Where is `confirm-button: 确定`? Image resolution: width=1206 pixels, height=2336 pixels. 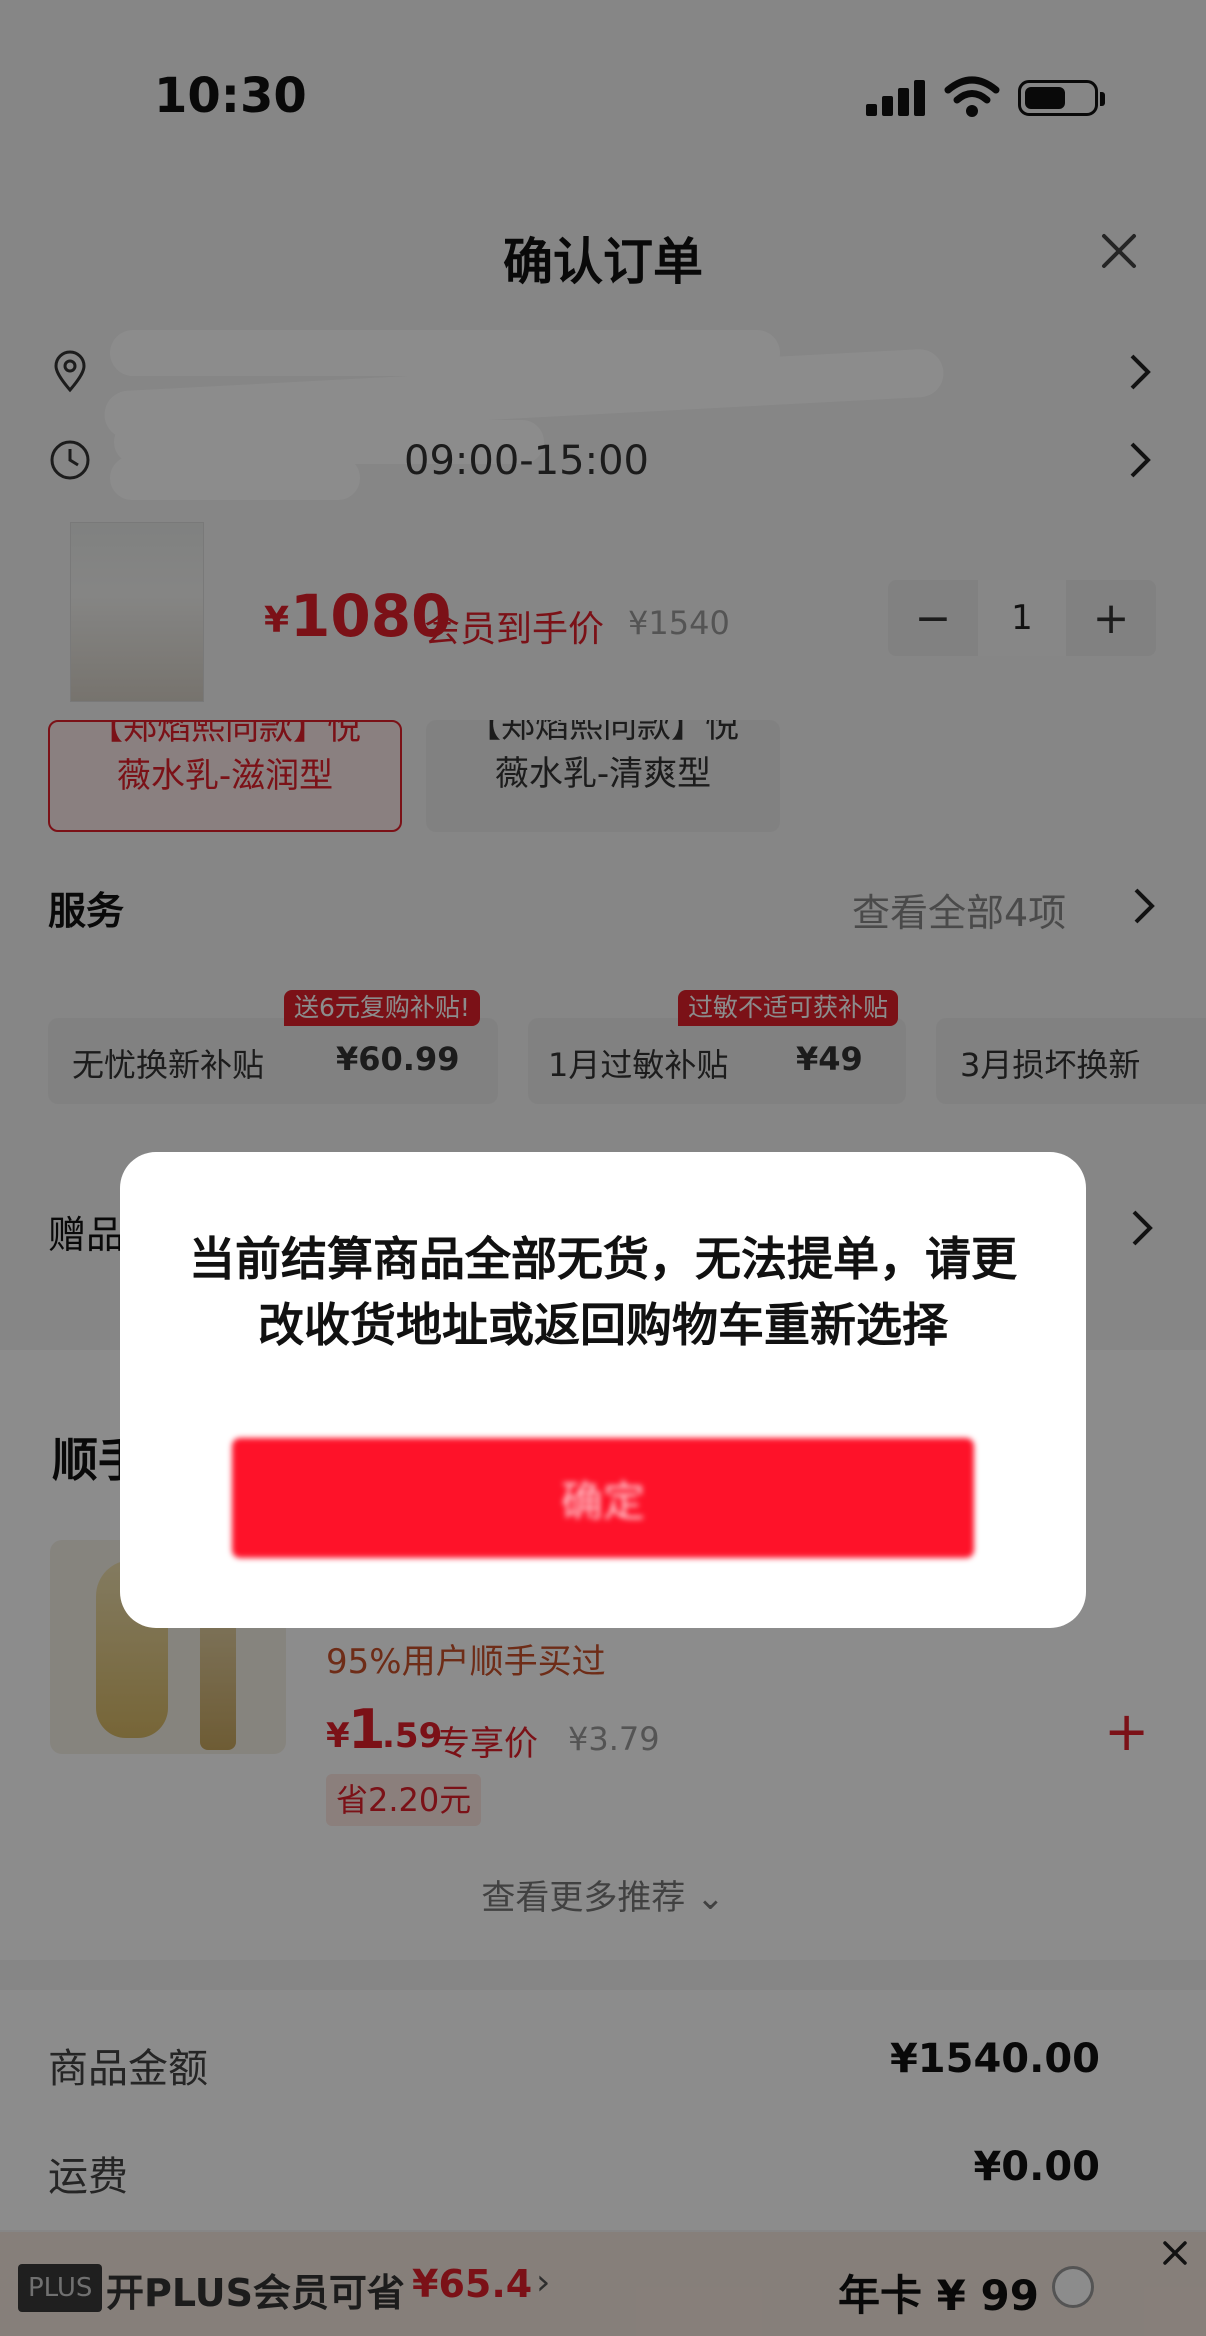 confirm-button: 确定 is located at coordinates (603, 1498).